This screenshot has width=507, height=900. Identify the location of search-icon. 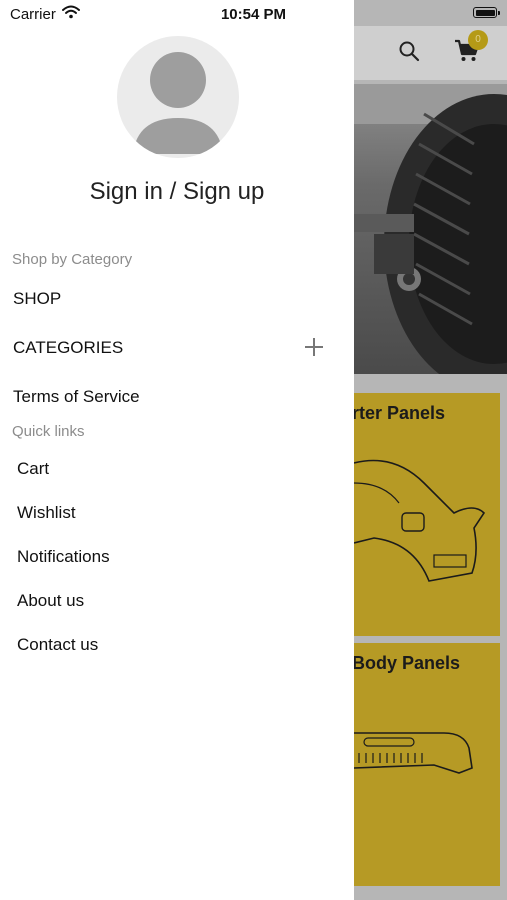
(409, 51).